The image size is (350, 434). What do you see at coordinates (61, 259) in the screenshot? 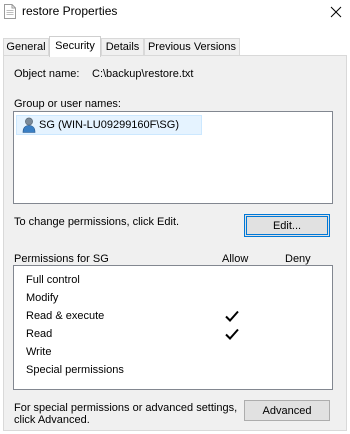
I see `permissions-title: Permissions for SG` at bounding box center [61, 259].